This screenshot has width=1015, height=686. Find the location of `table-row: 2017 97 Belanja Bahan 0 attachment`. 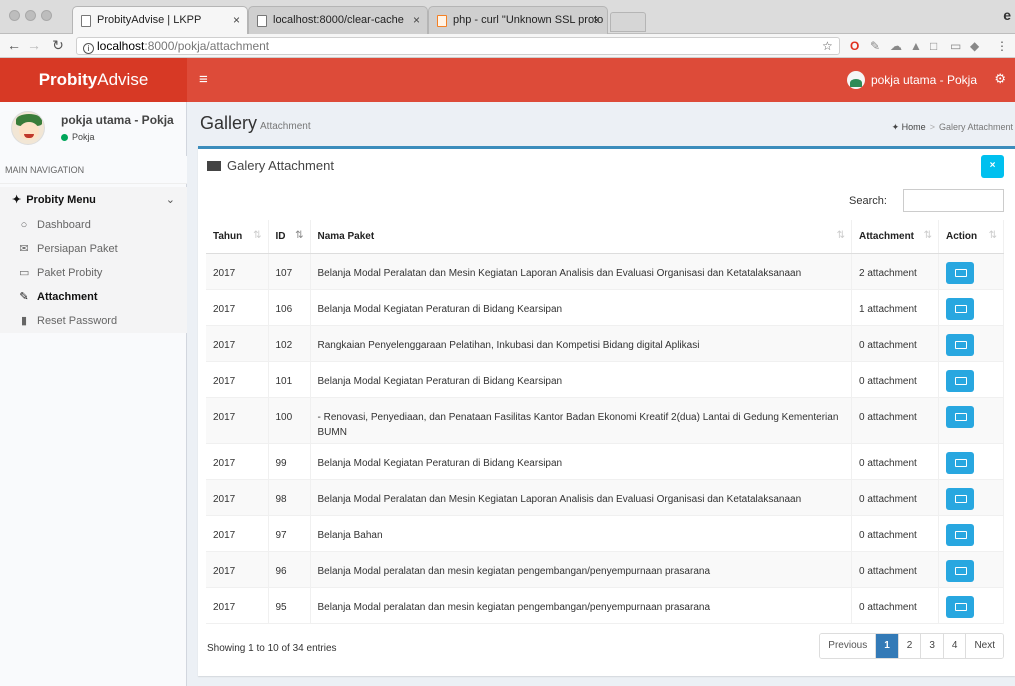

table-row: 2017 97 Belanja Bahan 0 attachment is located at coordinates (605, 533).